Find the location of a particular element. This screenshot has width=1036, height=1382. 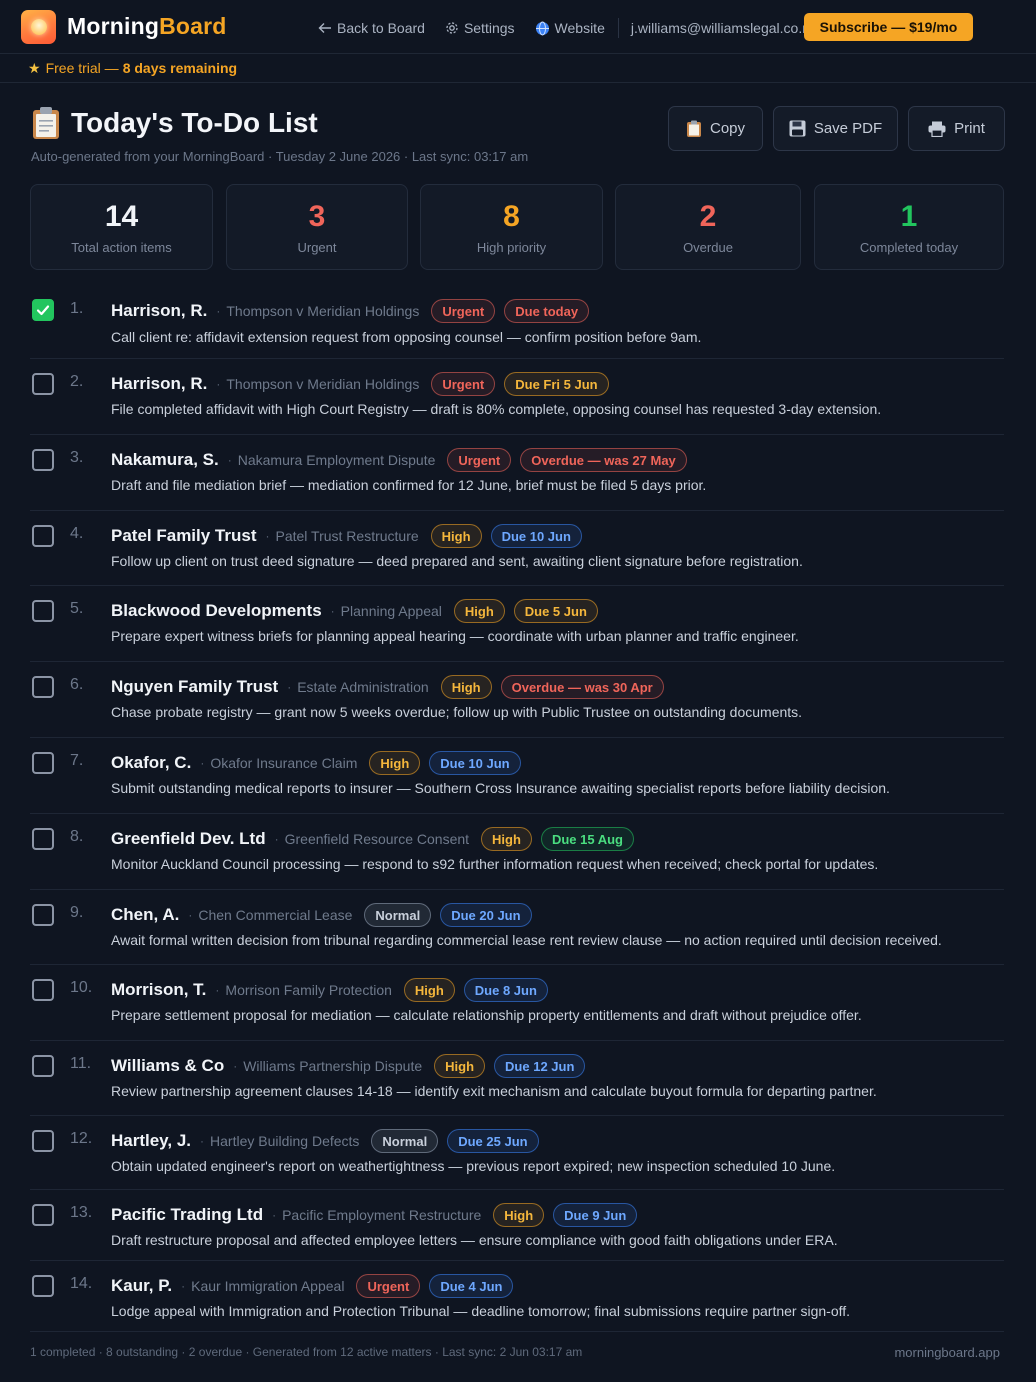

task-client: Harrison, R. is located at coordinates (159, 310).